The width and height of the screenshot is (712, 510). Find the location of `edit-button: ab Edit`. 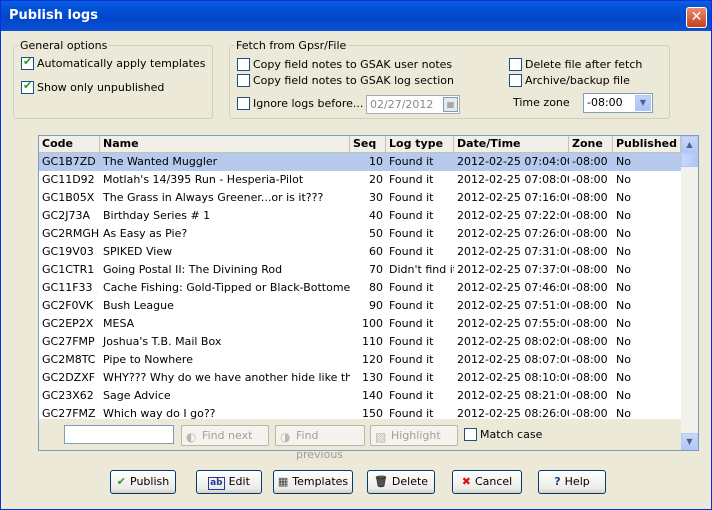

edit-button: ab Edit is located at coordinates (229, 482).